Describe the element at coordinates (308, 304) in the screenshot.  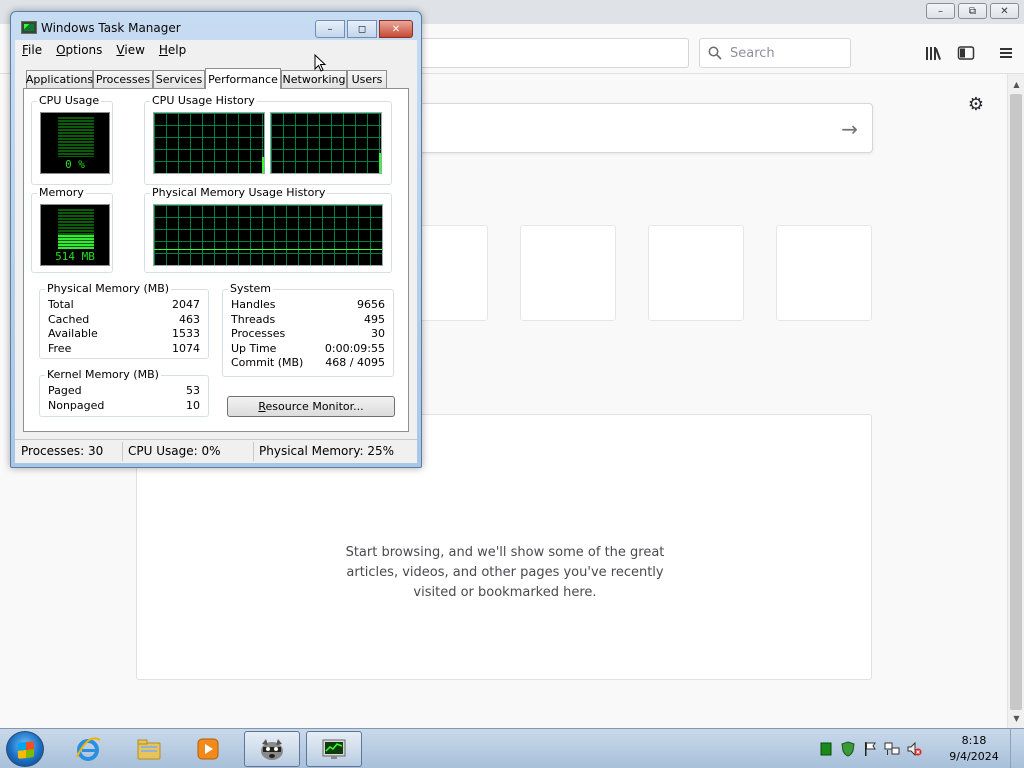
I see `stat-row: Handles 9656` at that location.